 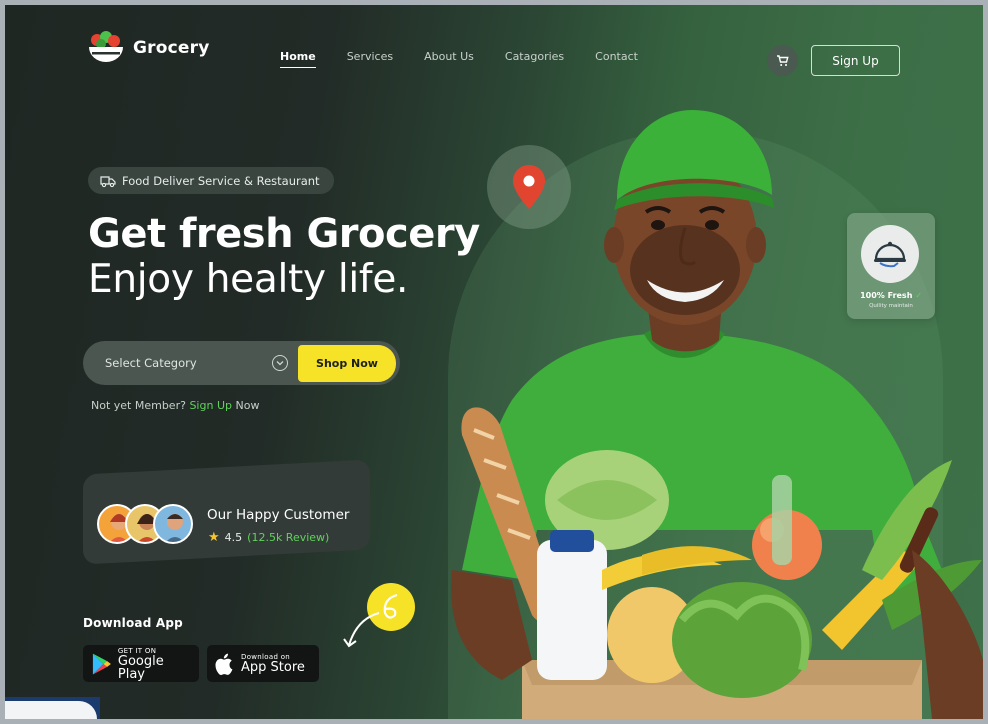 What do you see at coordinates (51, 710) in the screenshot?
I see `corner-overlay` at bounding box center [51, 710].